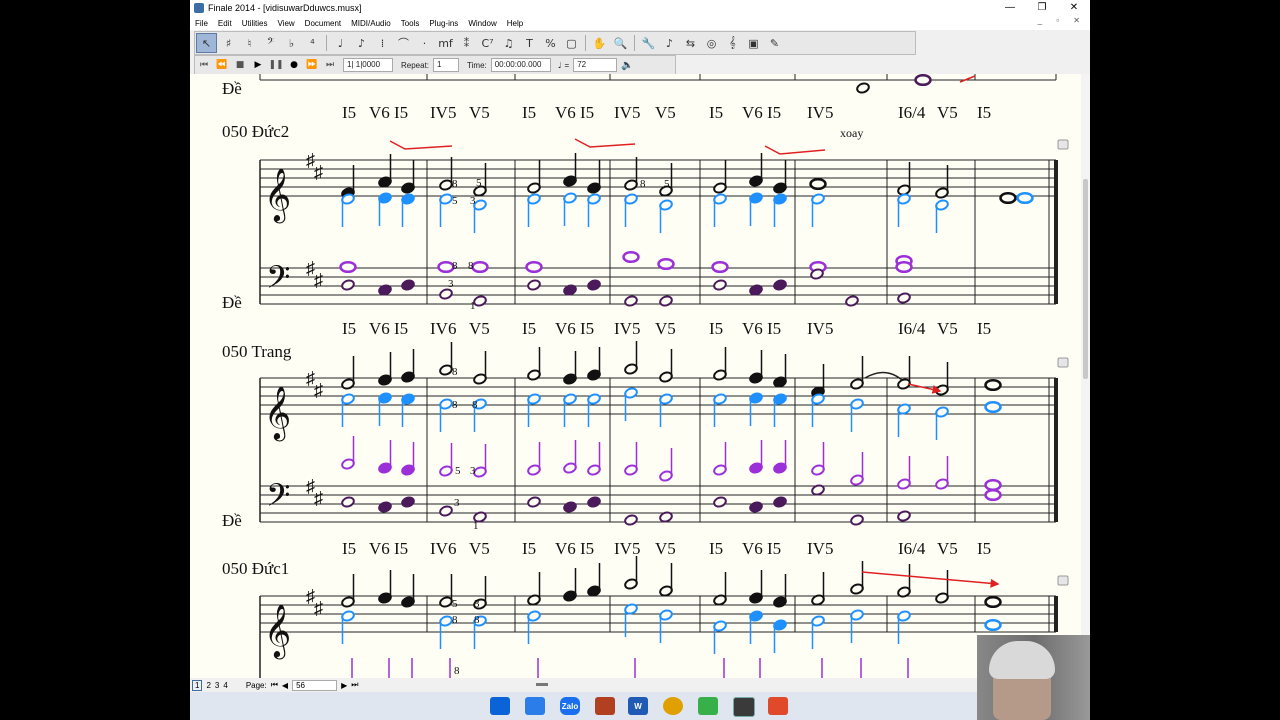 The image size is (1280, 720). What do you see at coordinates (744, 707) in the screenshot?
I see `finale-taskbar-icon` at bounding box center [744, 707].